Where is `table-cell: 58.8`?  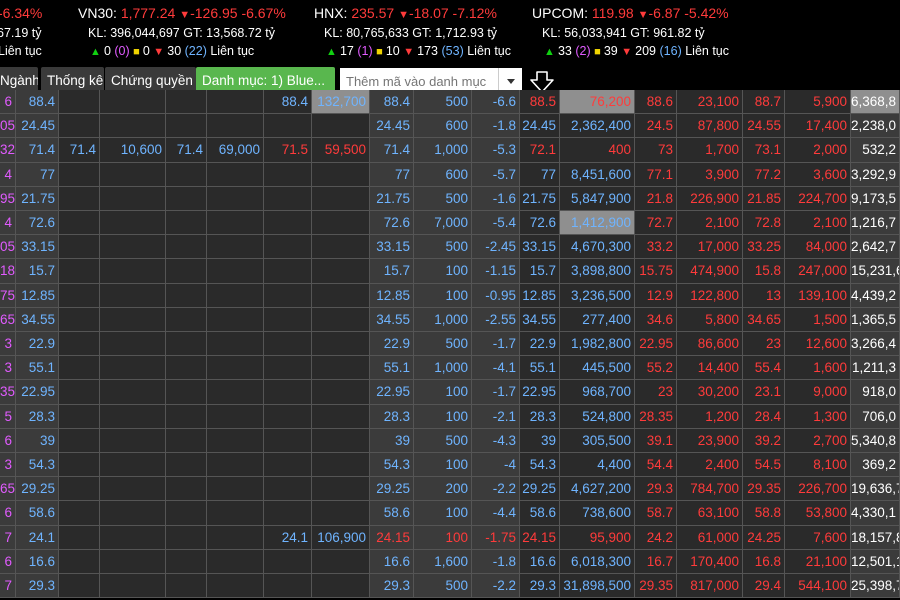
table-cell: 58.8 is located at coordinates (764, 513).